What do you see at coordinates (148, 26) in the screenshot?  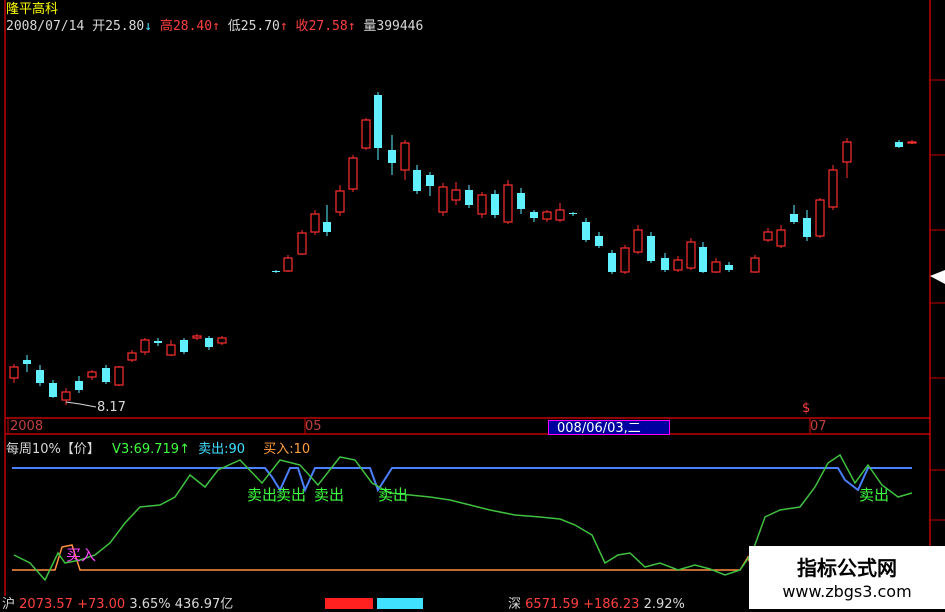 I see `open-arrow-icon: ↓` at bounding box center [148, 26].